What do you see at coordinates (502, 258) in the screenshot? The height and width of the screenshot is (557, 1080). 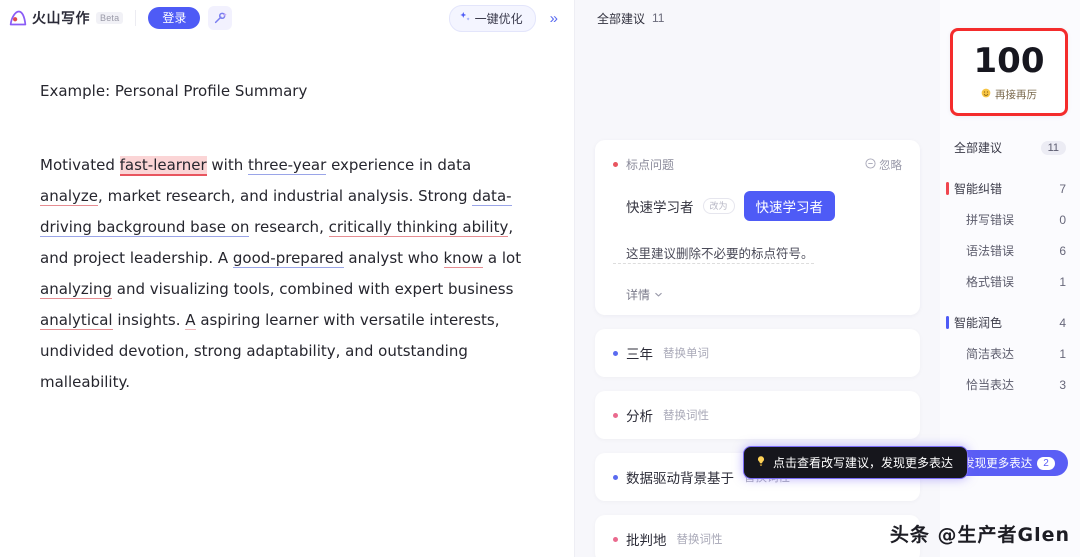 I see `document-plain-text: a lot` at bounding box center [502, 258].